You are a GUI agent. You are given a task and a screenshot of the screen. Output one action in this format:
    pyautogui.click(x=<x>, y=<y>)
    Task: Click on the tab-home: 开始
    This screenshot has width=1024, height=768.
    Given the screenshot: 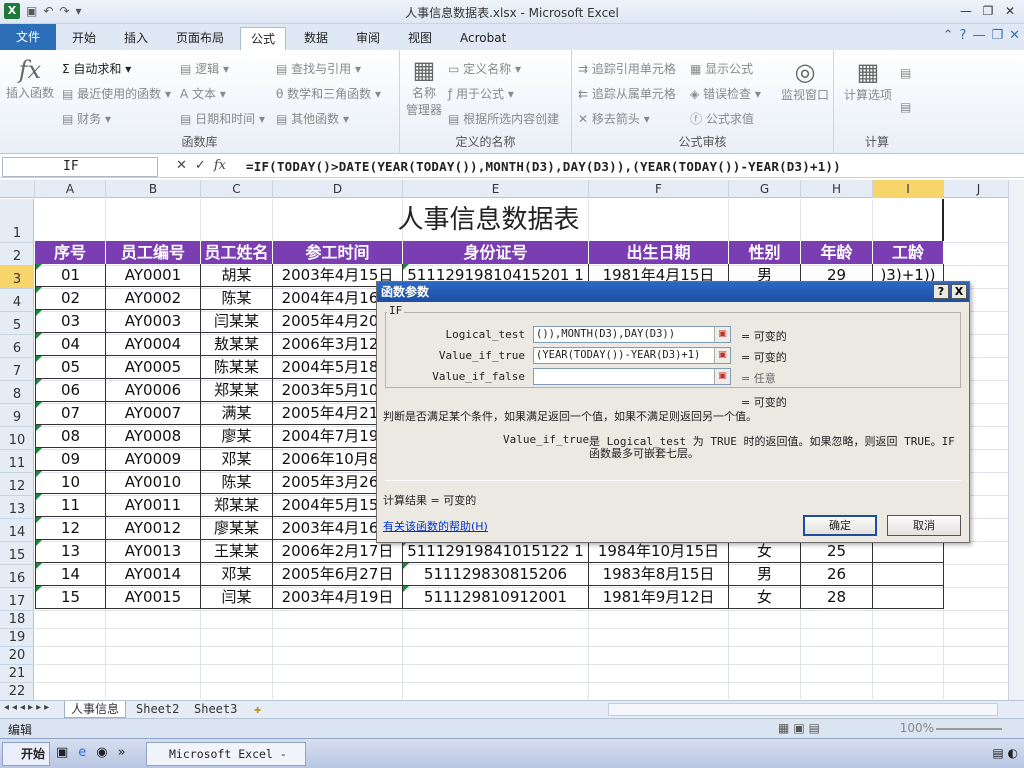 What is the action you would take?
    pyautogui.click(x=84, y=38)
    